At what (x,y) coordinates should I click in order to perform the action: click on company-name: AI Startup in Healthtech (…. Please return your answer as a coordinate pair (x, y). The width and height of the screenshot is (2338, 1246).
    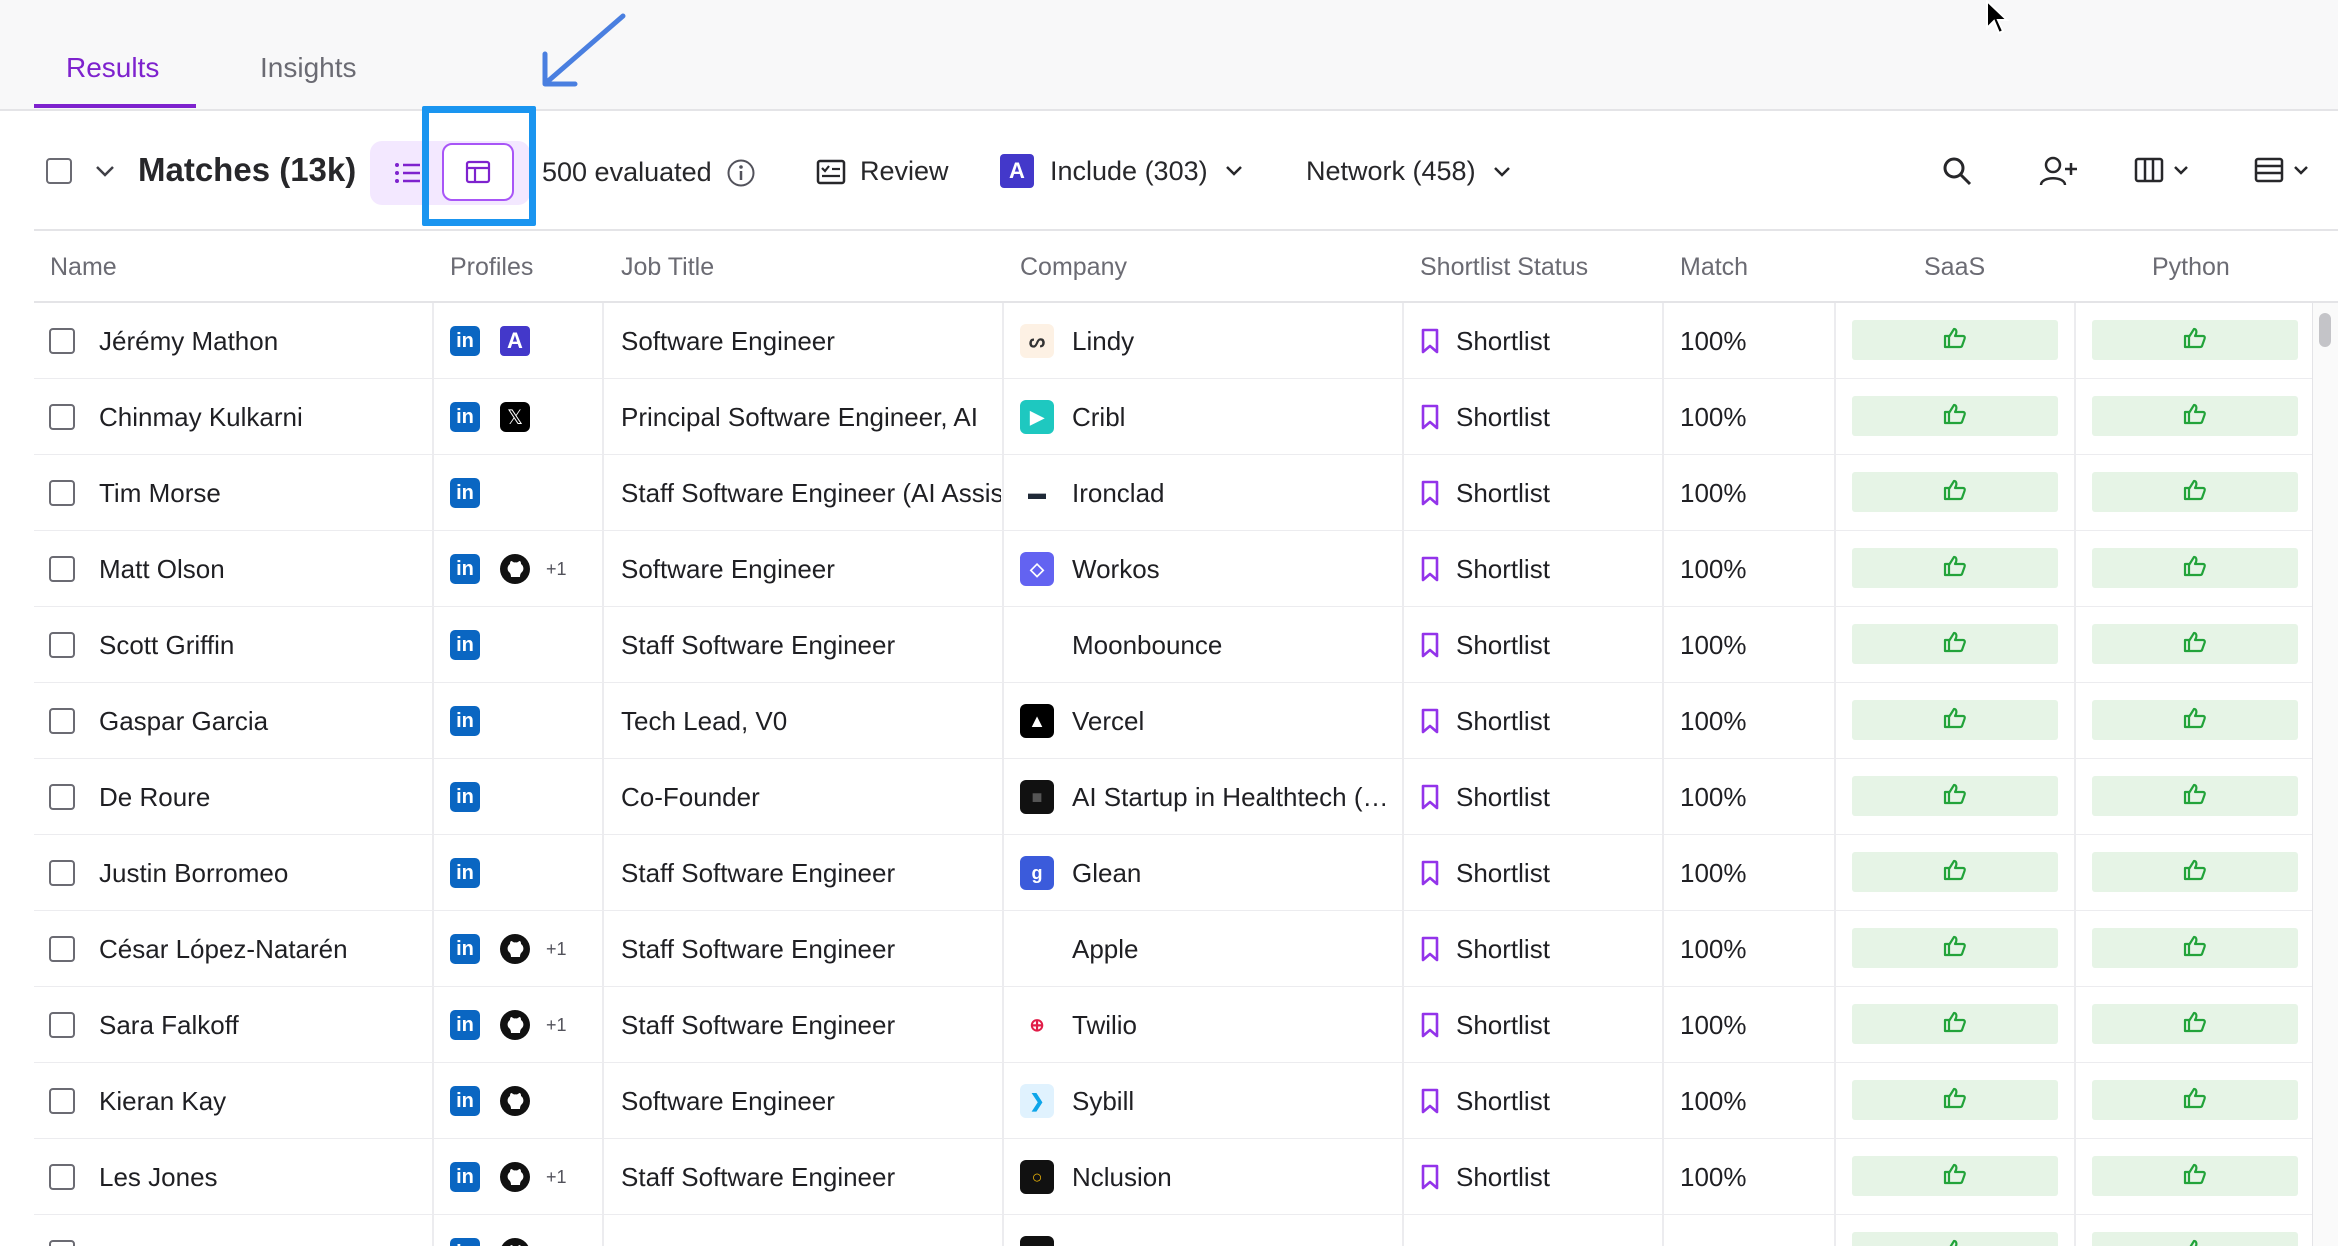
    Looking at the image, I should click on (1230, 797).